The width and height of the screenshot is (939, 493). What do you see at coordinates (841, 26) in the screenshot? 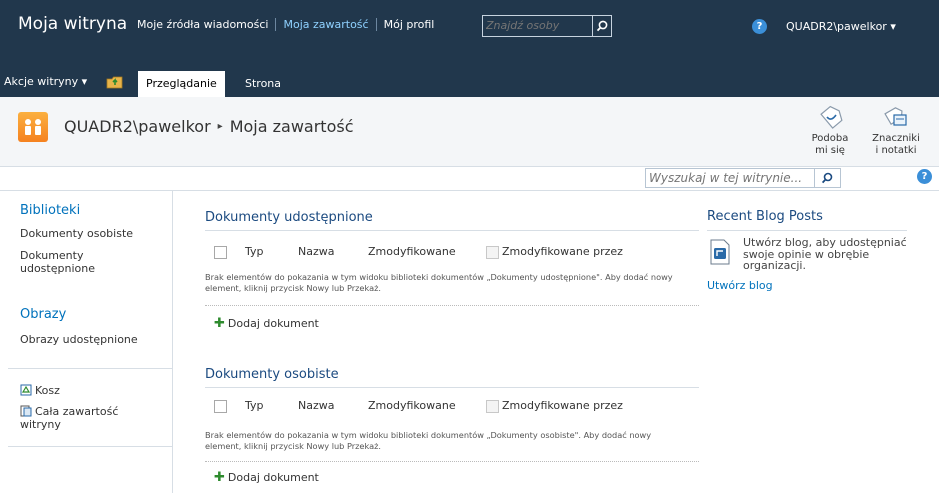
I see `user-menu: QUADR2\pawelkor ▾` at bounding box center [841, 26].